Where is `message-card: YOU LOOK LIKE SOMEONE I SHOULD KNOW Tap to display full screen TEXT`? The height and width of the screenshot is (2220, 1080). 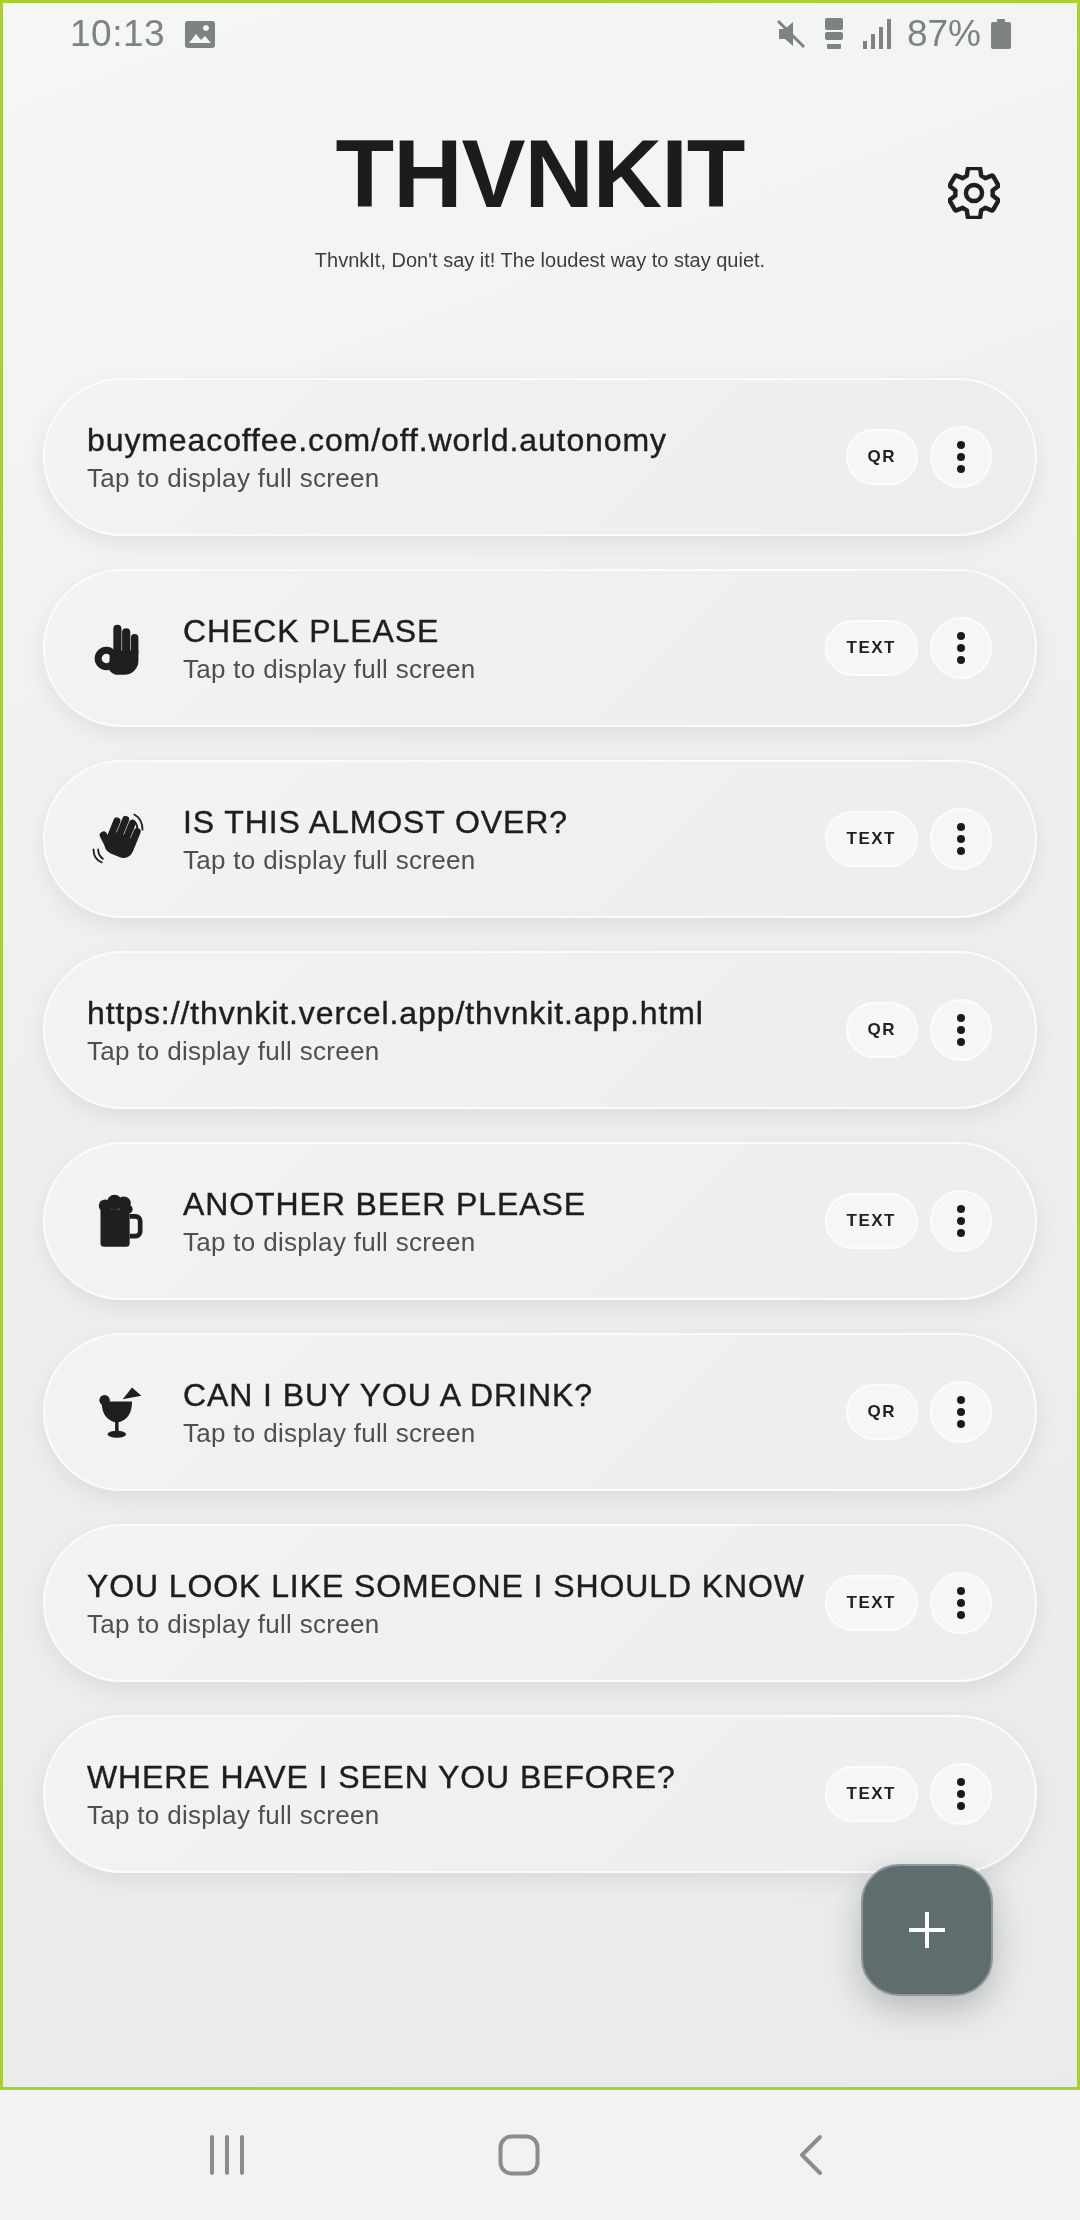 message-card: YOU LOOK LIKE SOMEONE I SHOULD KNOW Tap to display full screen TEXT is located at coordinates (540, 1603).